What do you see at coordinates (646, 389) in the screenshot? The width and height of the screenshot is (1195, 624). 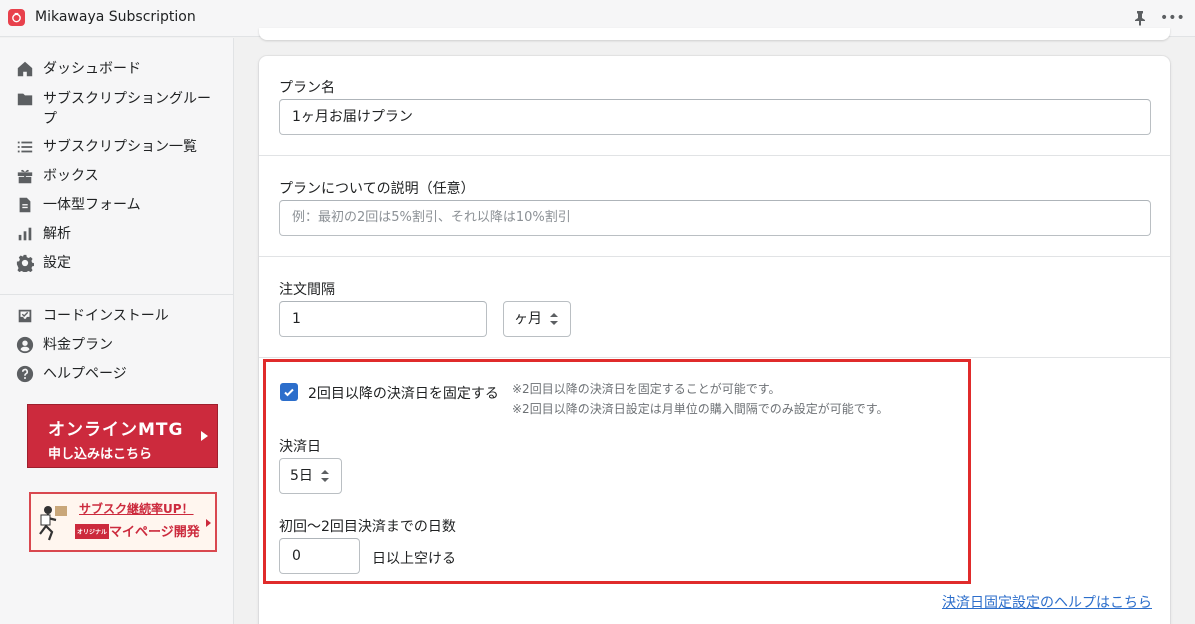 I see `fixed-billing-note-1: ※2回目以降の決済日を固定することが可能です。` at bounding box center [646, 389].